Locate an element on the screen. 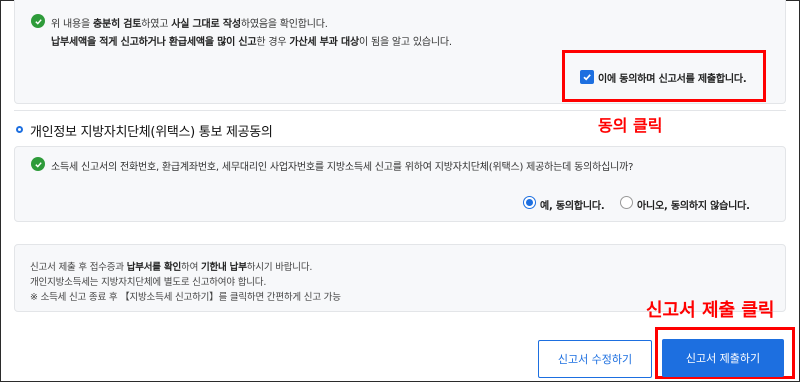 Image resolution: width=800 pixels, height=382 pixels. agree-click-annotation: 동의 클릭 is located at coordinates (630, 125).